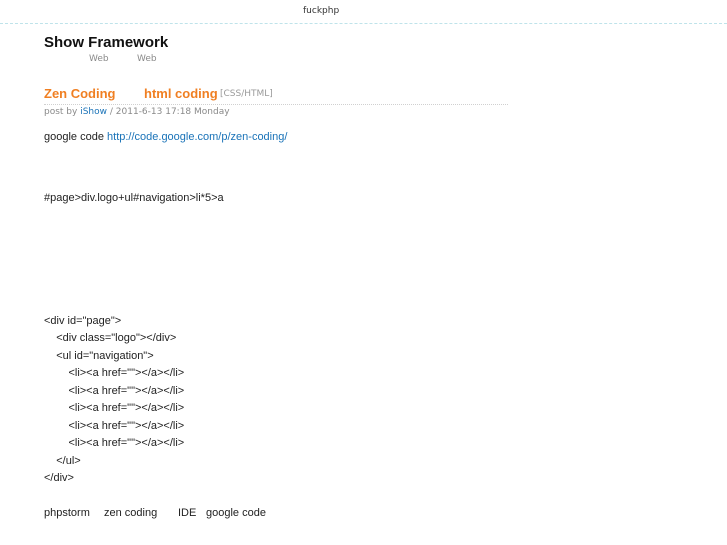 The width and height of the screenshot is (727, 545). What do you see at coordinates (62, 461) in the screenshot?
I see `code-line: </ul>` at bounding box center [62, 461].